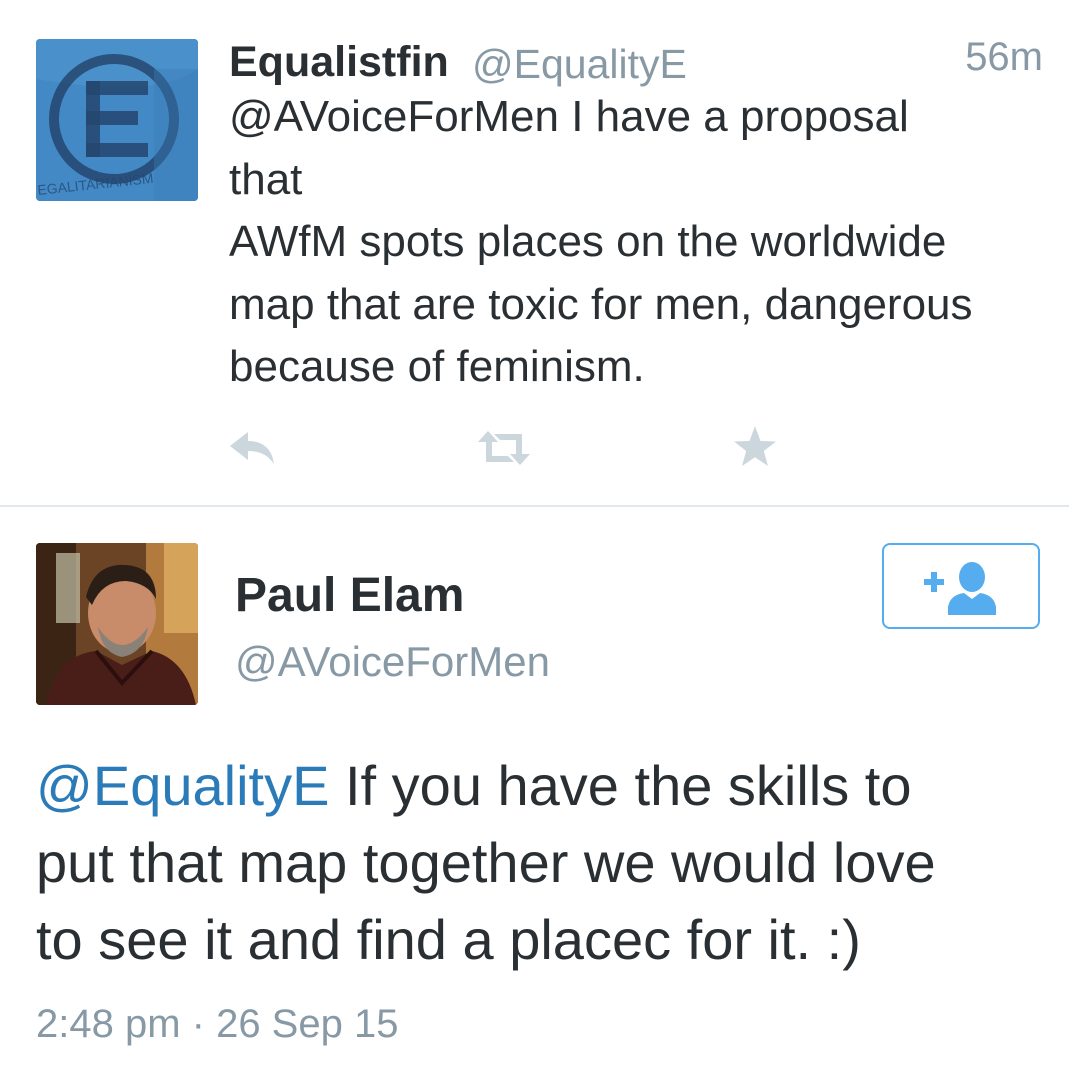  Describe the element at coordinates (534, 506) in the screenshot. I see `divider` at that location.